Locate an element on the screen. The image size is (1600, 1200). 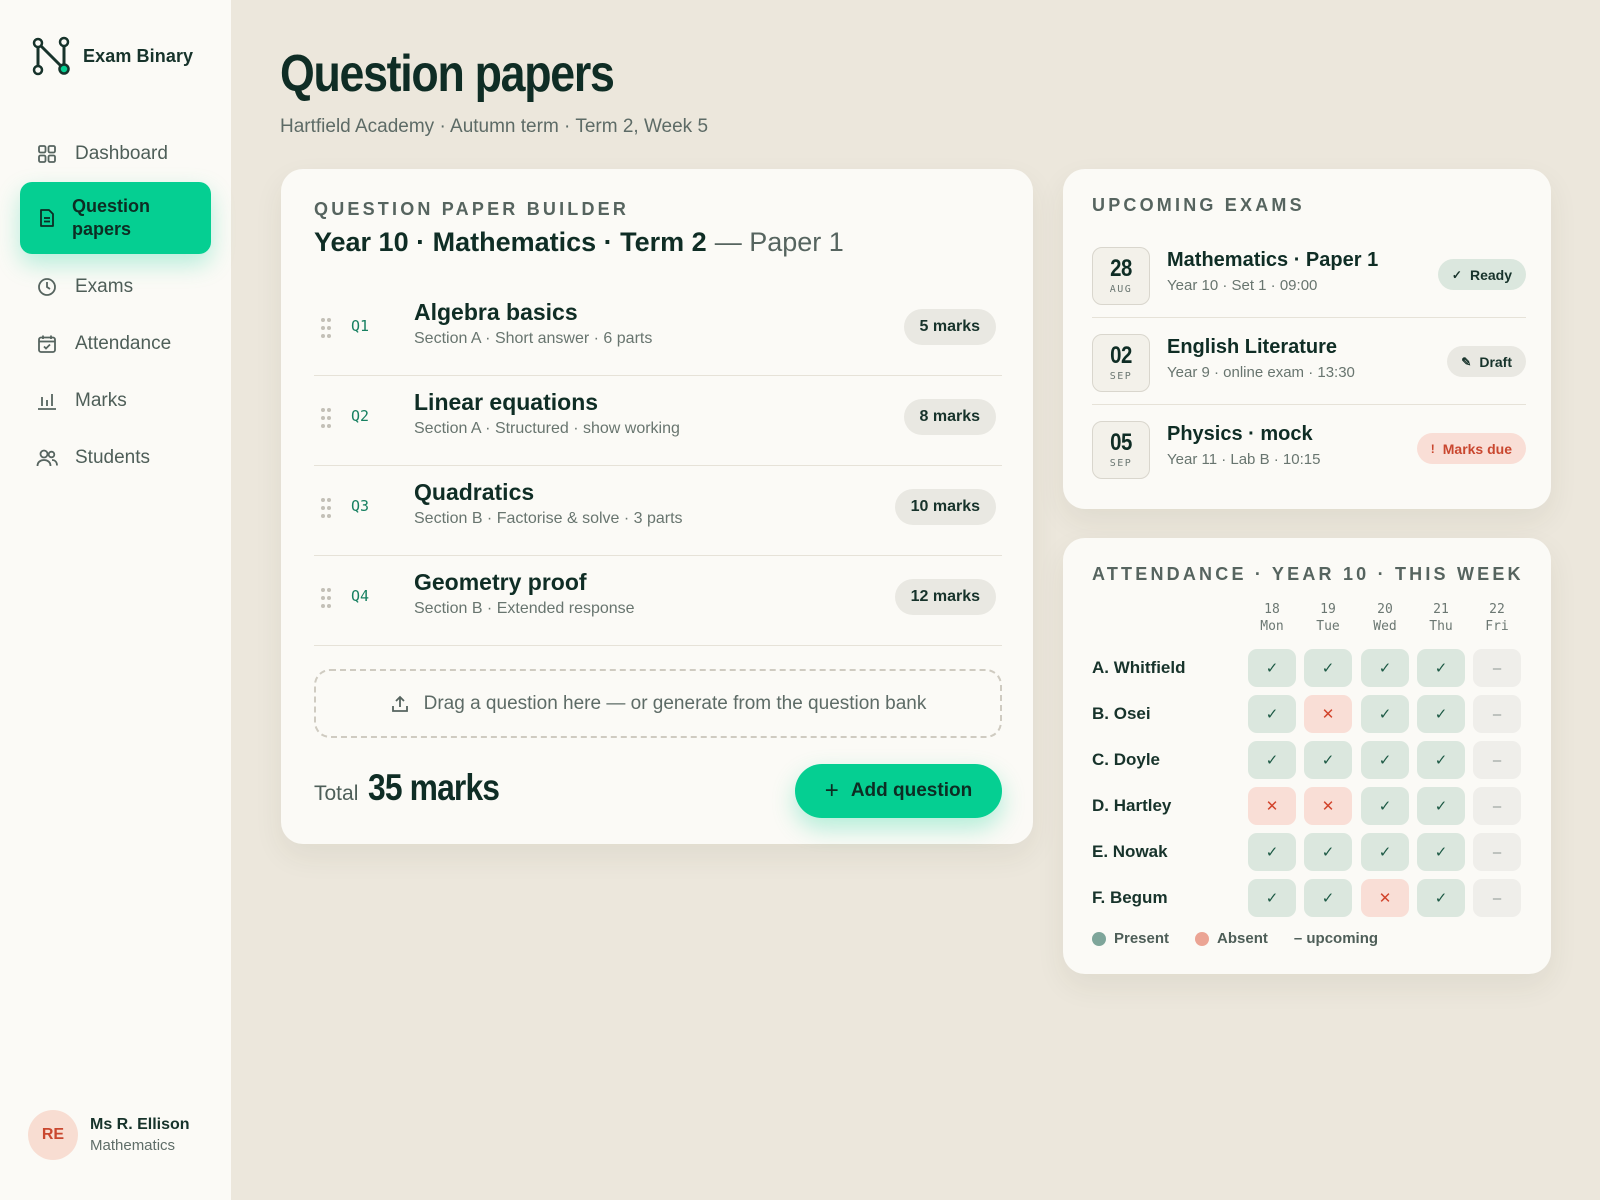
day-date: 20 is located at coordinates (1385, 609).